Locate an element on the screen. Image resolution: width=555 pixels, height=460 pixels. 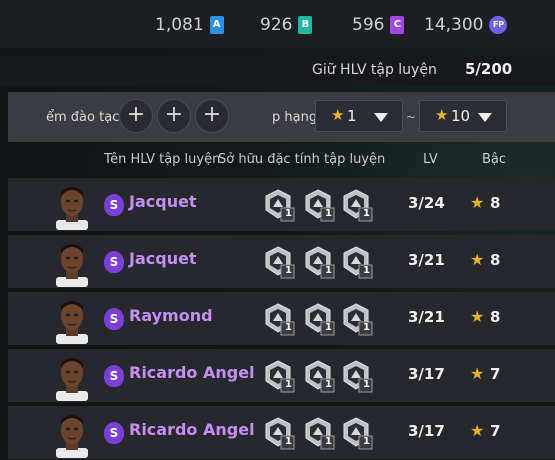
goalkeeper-icon: 1 is located at coordinates (318, 205).